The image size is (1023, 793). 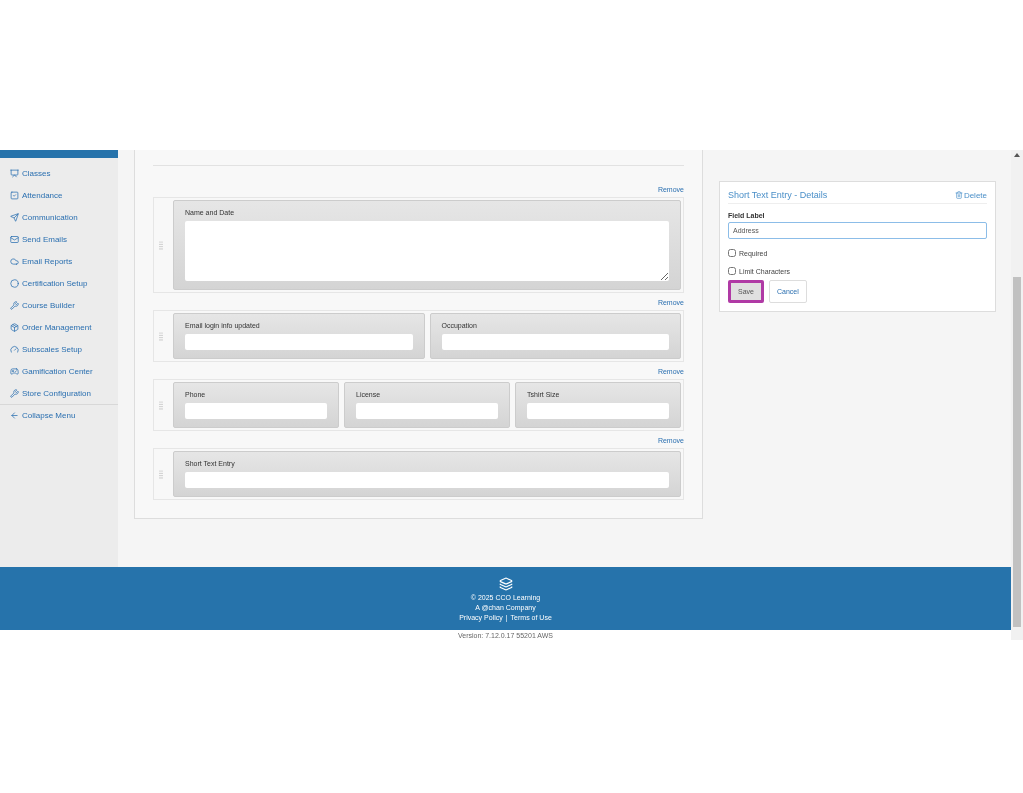 I want to click on arrow-left-icon, so click(x=14, y=415).